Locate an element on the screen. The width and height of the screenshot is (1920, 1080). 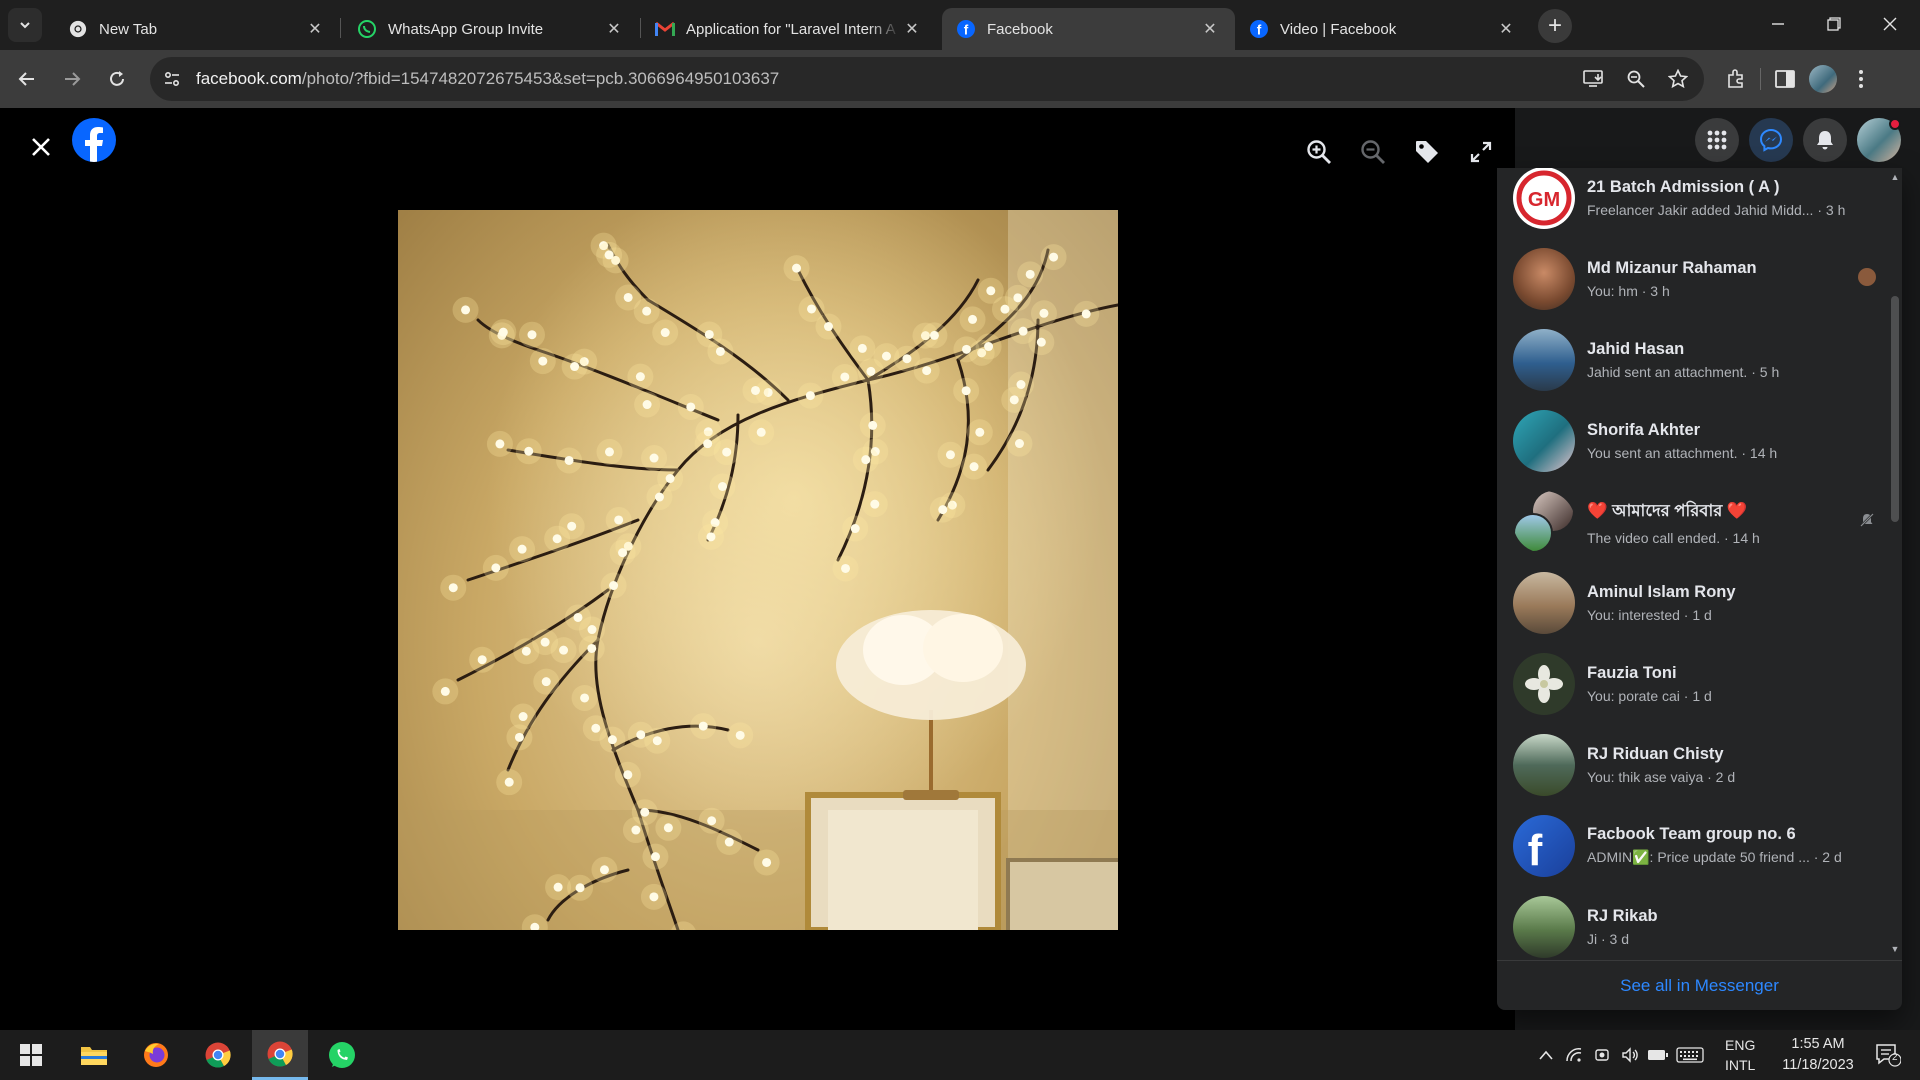
tab-new-tab: New Tab ✕ is located at coordinates (197, 29).